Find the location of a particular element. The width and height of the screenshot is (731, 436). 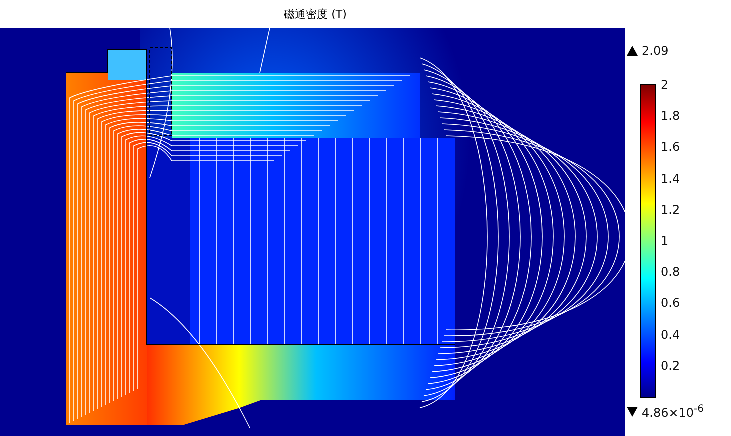

scale-label: 2 is located at coordinates (665, 85).